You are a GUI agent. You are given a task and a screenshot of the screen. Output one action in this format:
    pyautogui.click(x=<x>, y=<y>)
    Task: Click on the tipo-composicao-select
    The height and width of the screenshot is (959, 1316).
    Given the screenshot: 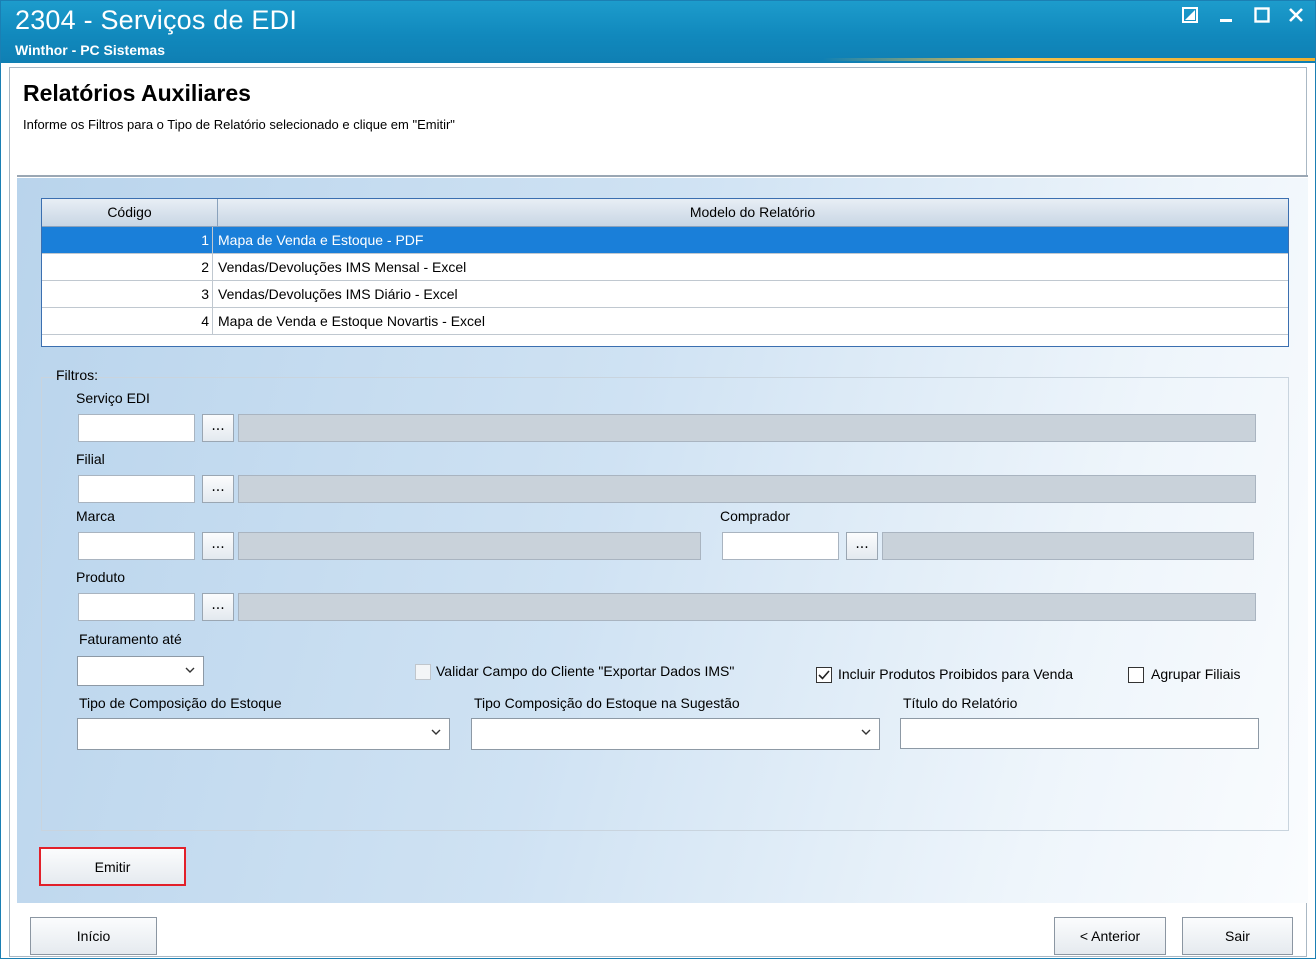 What is the action you would take?
    pyautogui.click(x=263, y=734)
    